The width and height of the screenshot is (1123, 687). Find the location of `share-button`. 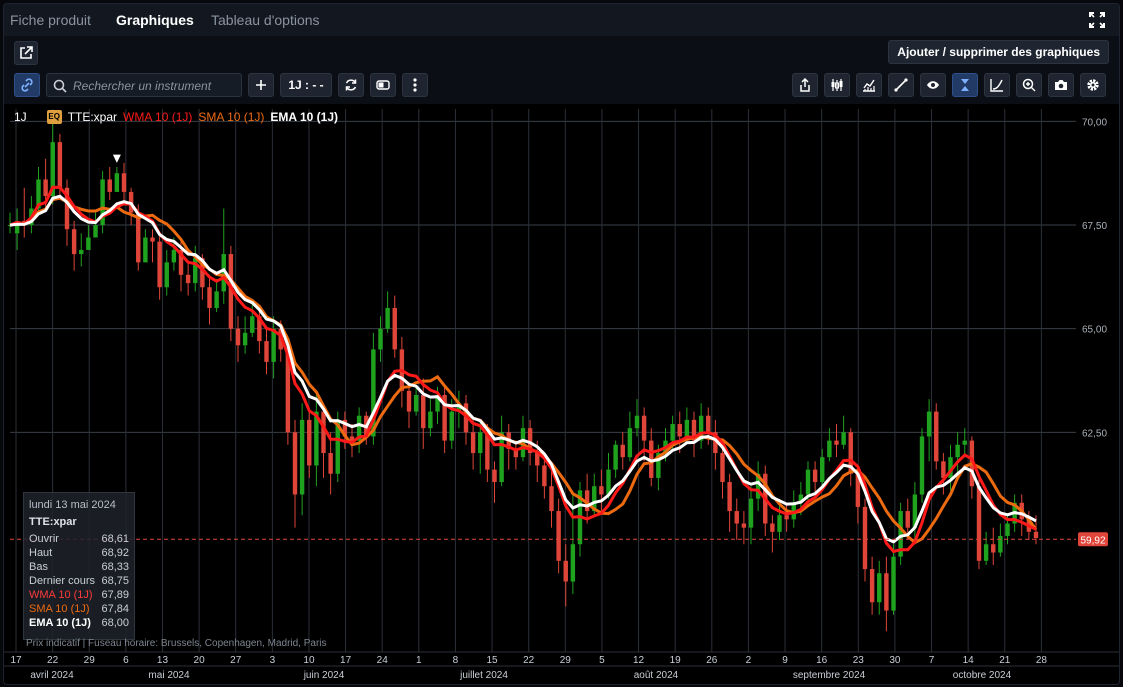

share-button is located at coordinates (805, 85).